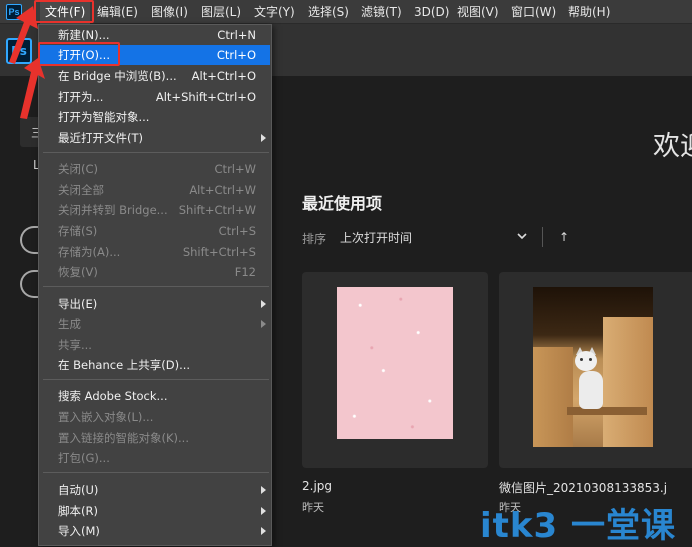  I want to click on photoshop-logo: Ps, so click(14, 12).